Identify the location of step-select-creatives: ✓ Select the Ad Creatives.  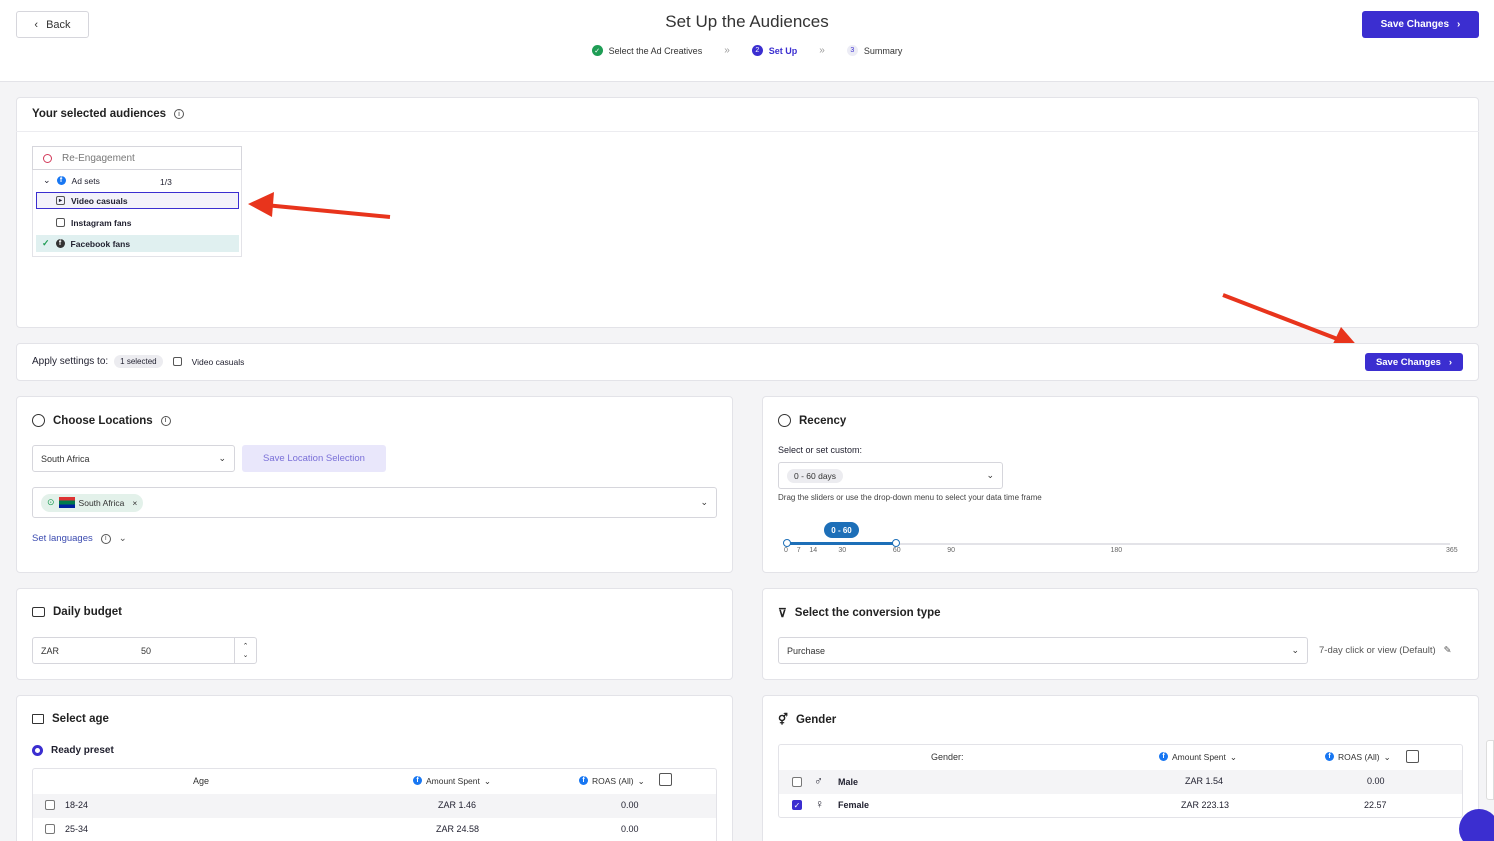
(646, 50).